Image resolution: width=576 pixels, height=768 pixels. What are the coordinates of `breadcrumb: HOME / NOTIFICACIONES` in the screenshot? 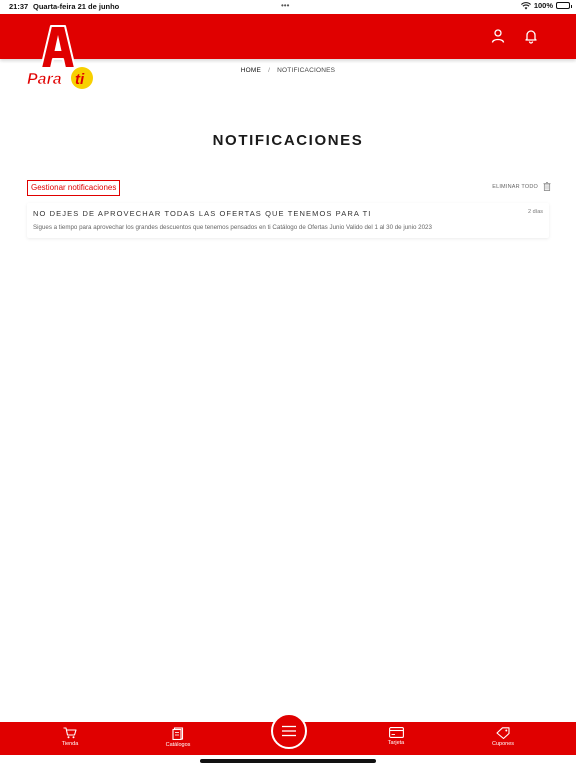 It's located at (288, 70).